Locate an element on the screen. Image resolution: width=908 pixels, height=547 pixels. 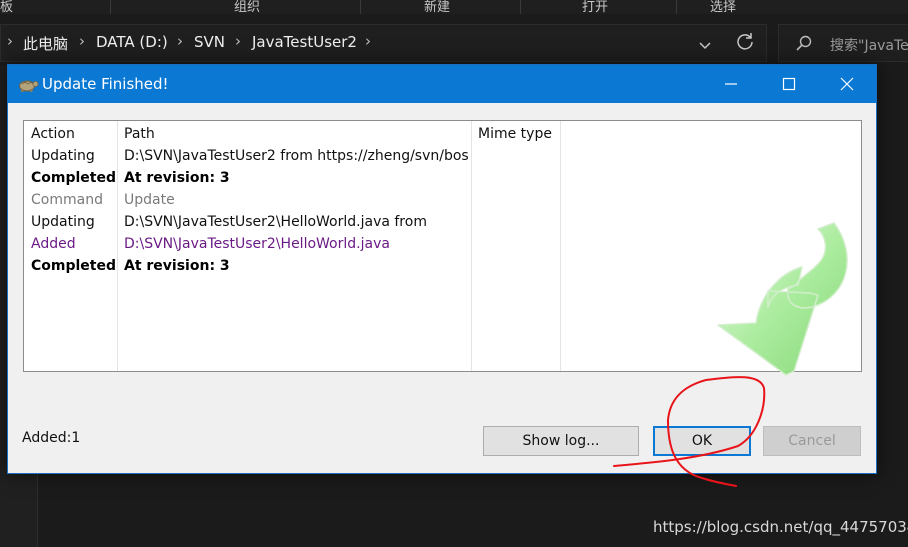
refresh-icon is located at coordinates (745, 41).